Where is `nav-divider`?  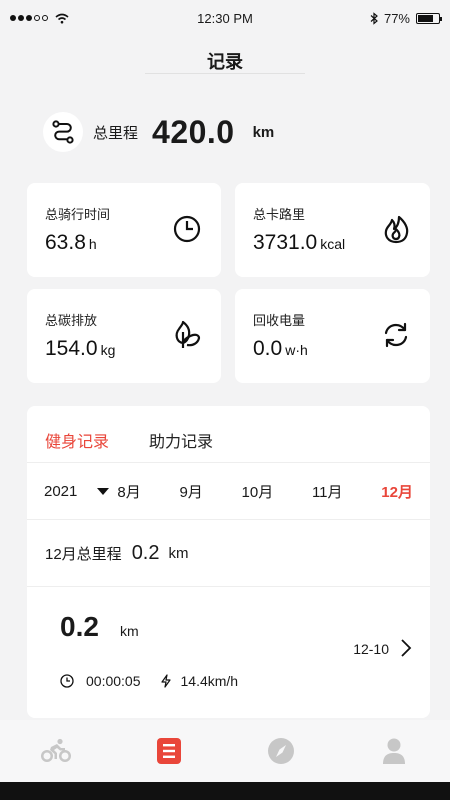 nav-divider is located at coordinates (225, 73).